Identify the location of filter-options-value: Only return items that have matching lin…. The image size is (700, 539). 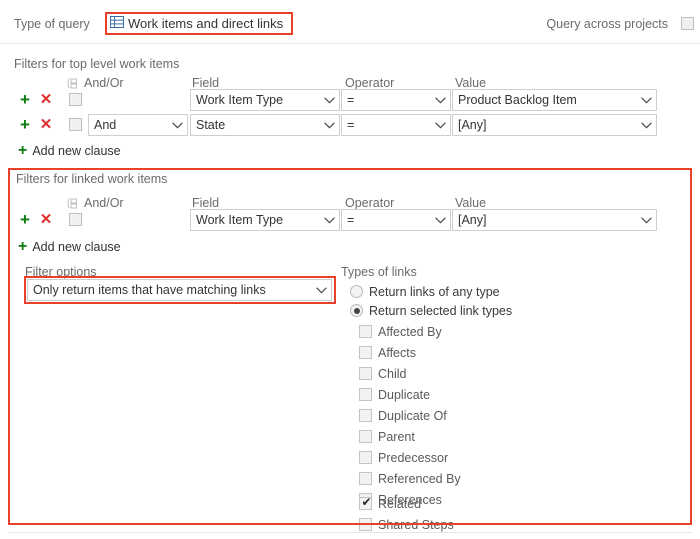
(149, 290).